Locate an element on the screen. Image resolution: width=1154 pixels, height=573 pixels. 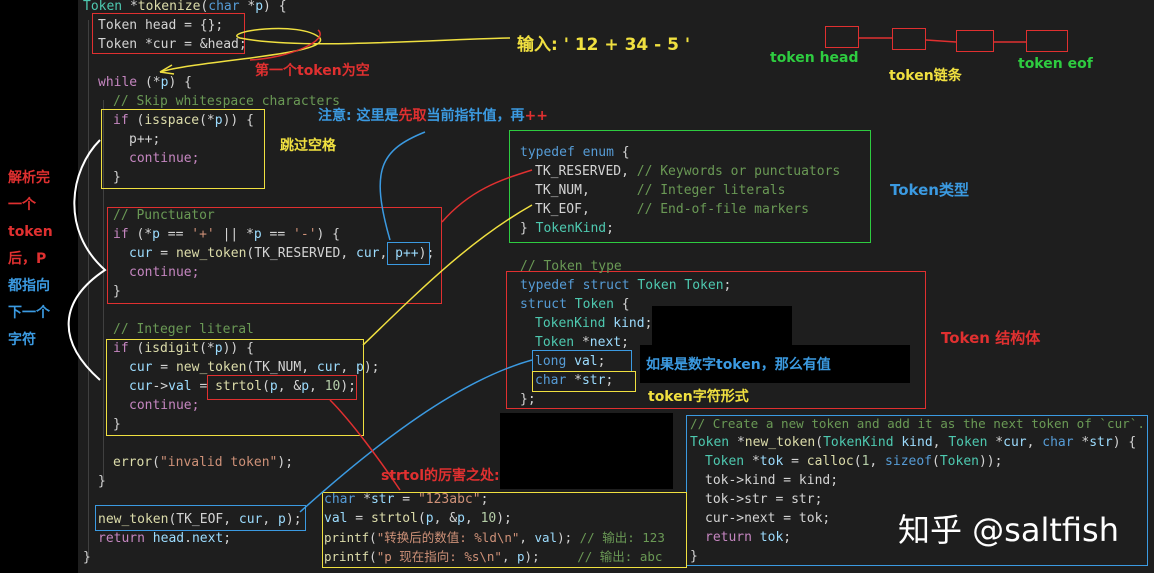
token-head-label: token head is located at coordinates (814, 58).